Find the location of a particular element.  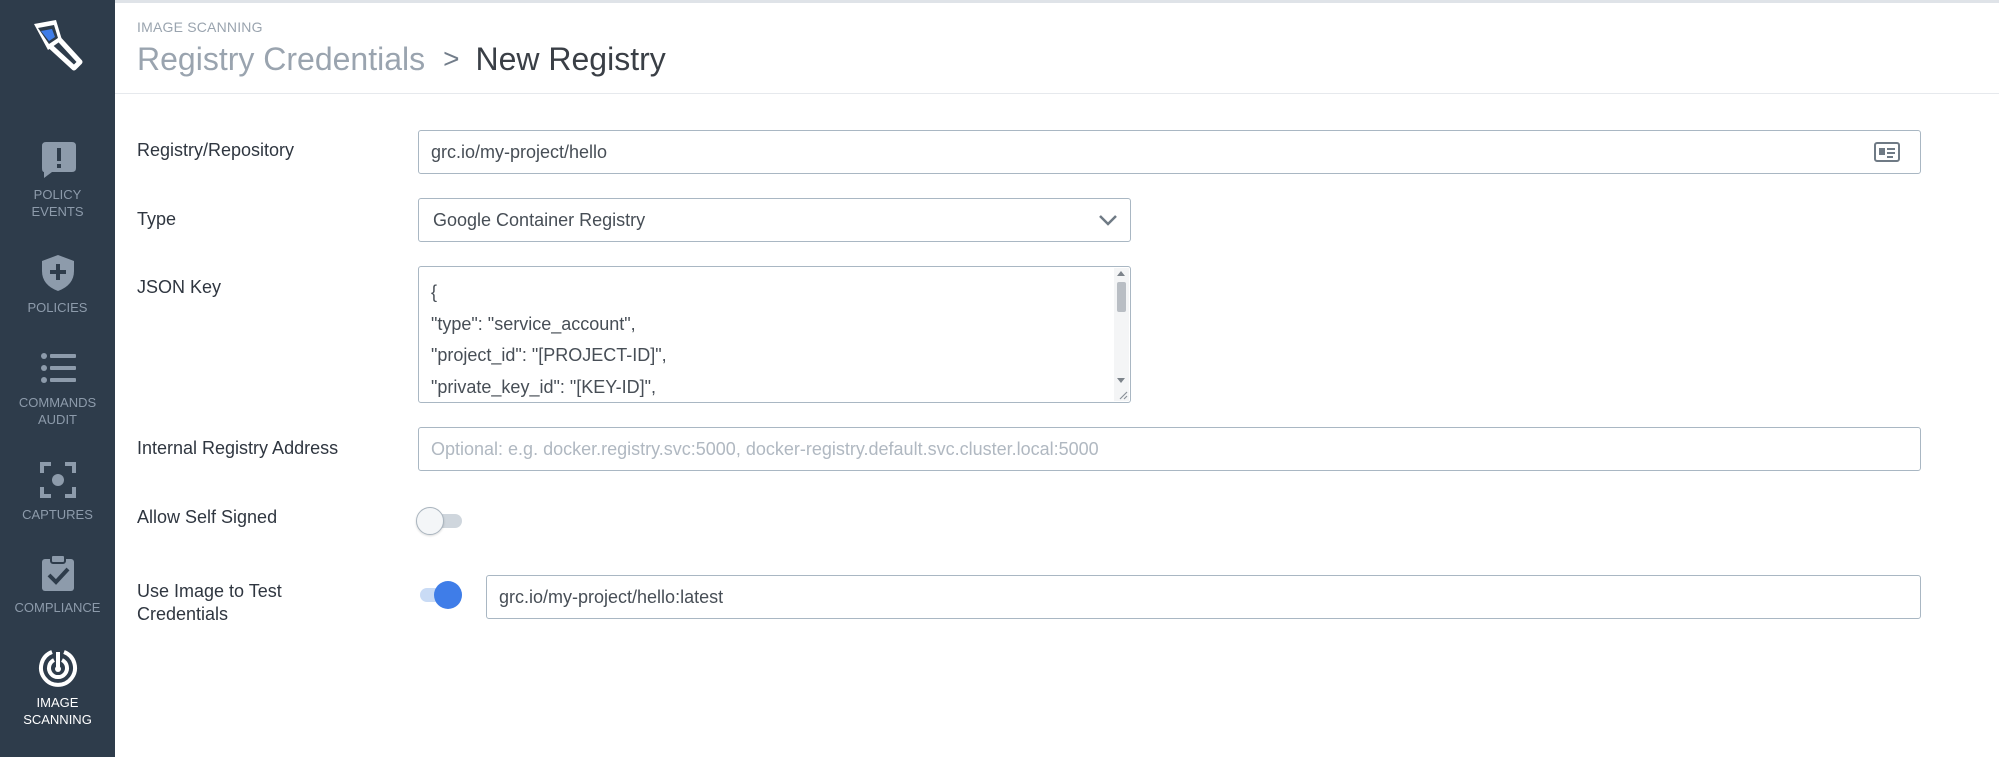

json-key-line: "type": "service_account", is located at coordinates (533, 323).